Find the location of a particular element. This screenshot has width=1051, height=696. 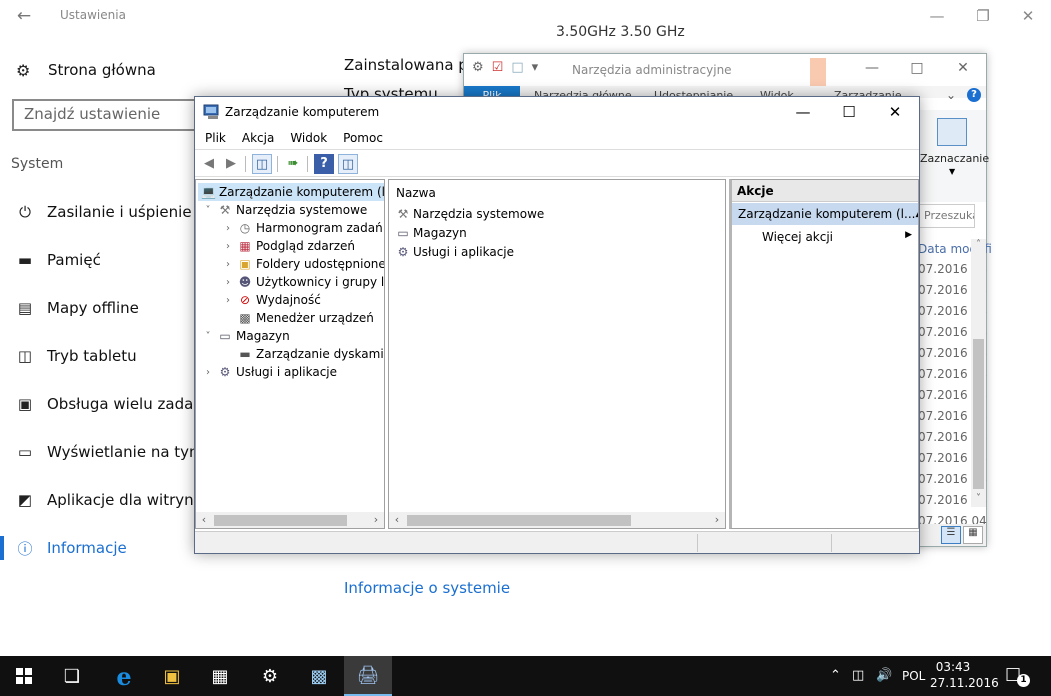

explorer-maximize-button: □ is located at coordinates (917, 68).